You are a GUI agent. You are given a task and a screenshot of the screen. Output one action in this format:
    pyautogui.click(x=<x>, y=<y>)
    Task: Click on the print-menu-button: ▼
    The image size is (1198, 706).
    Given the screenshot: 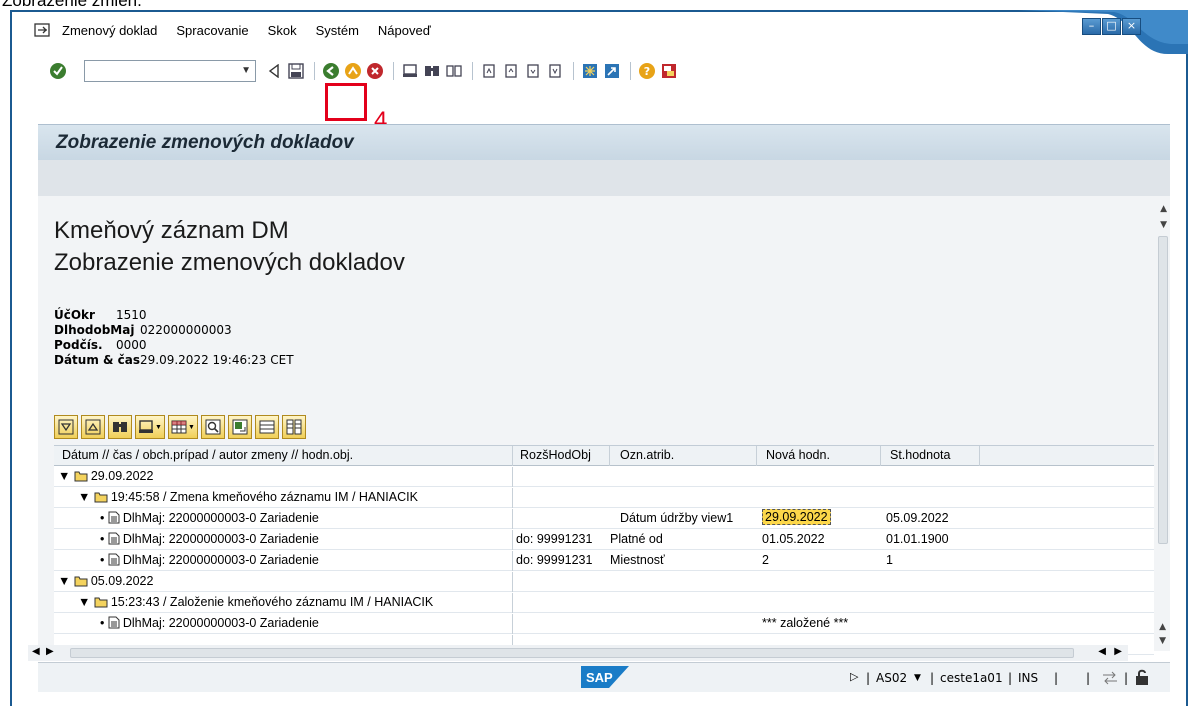 What is the action you would take?
    pyautogui.click(x=150, y=427)
    